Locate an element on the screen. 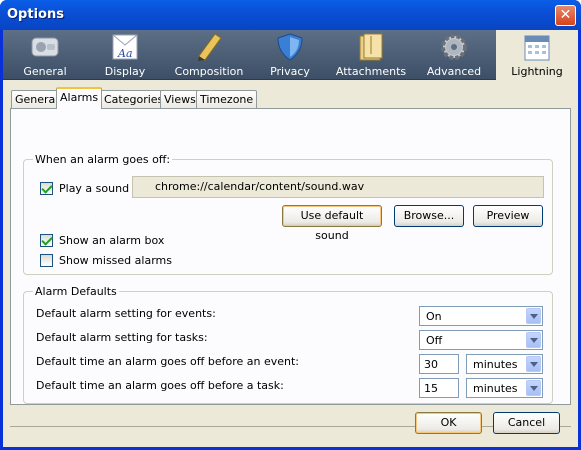 Image resolution: width=581 pixels, height=450 pixels. gear-icon is located at coordinates (454, 47).